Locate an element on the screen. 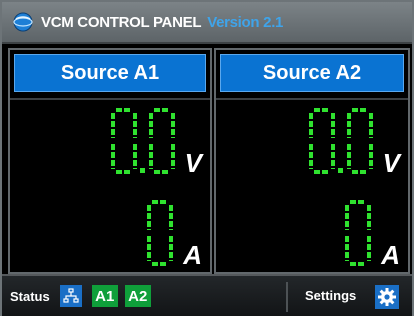 The width and height of the screenshot is (414, 316). channel-a1-status-badge: A1 is located at coordinates (104, 296).